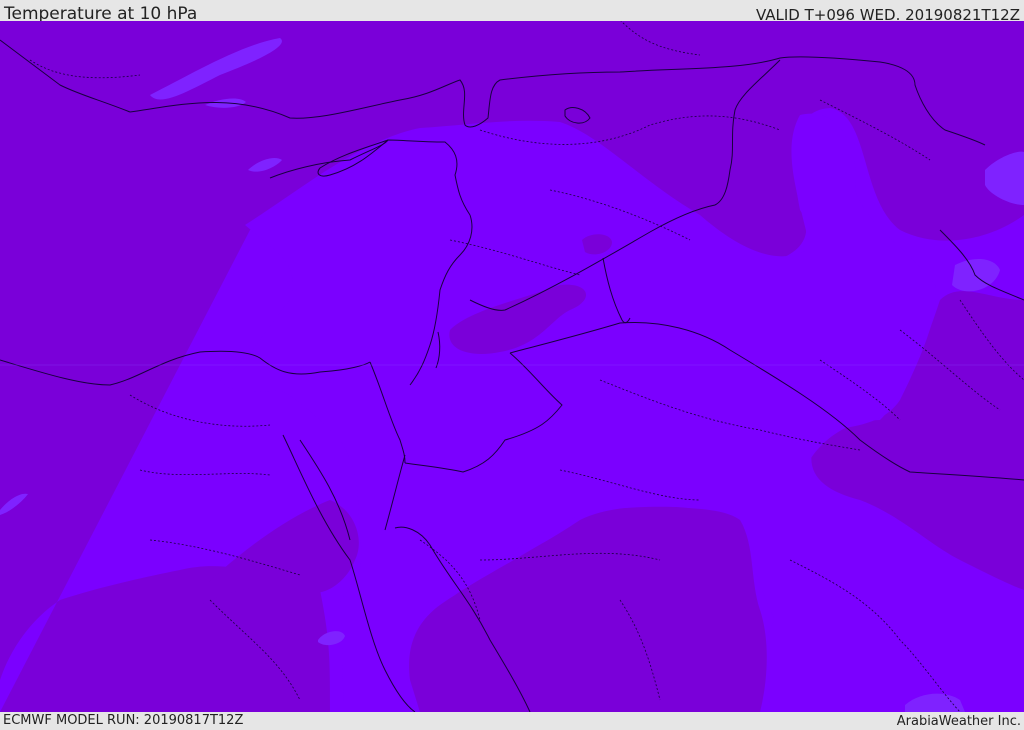 The height and width of the screenshot is (730, 1024). I want to click on model-run: ECMWF MODEL RUN: 20190817T12Z, so click(123, 720).